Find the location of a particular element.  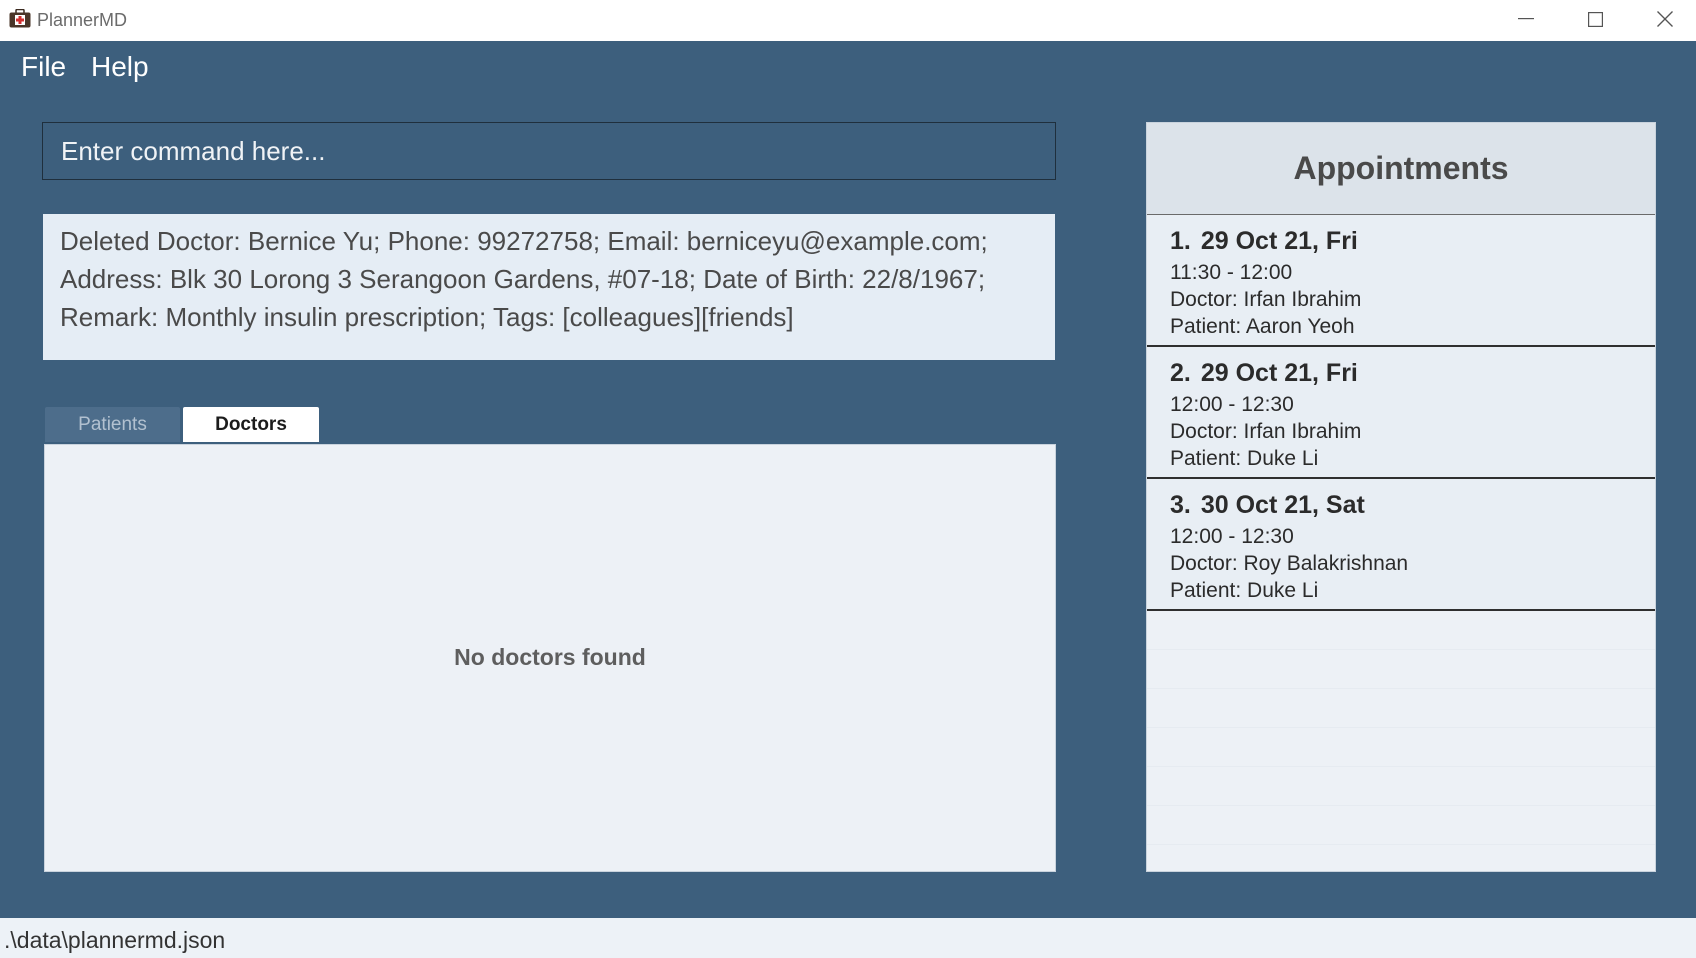

appointment-index: 1. is located at coordinates (1180, 241).